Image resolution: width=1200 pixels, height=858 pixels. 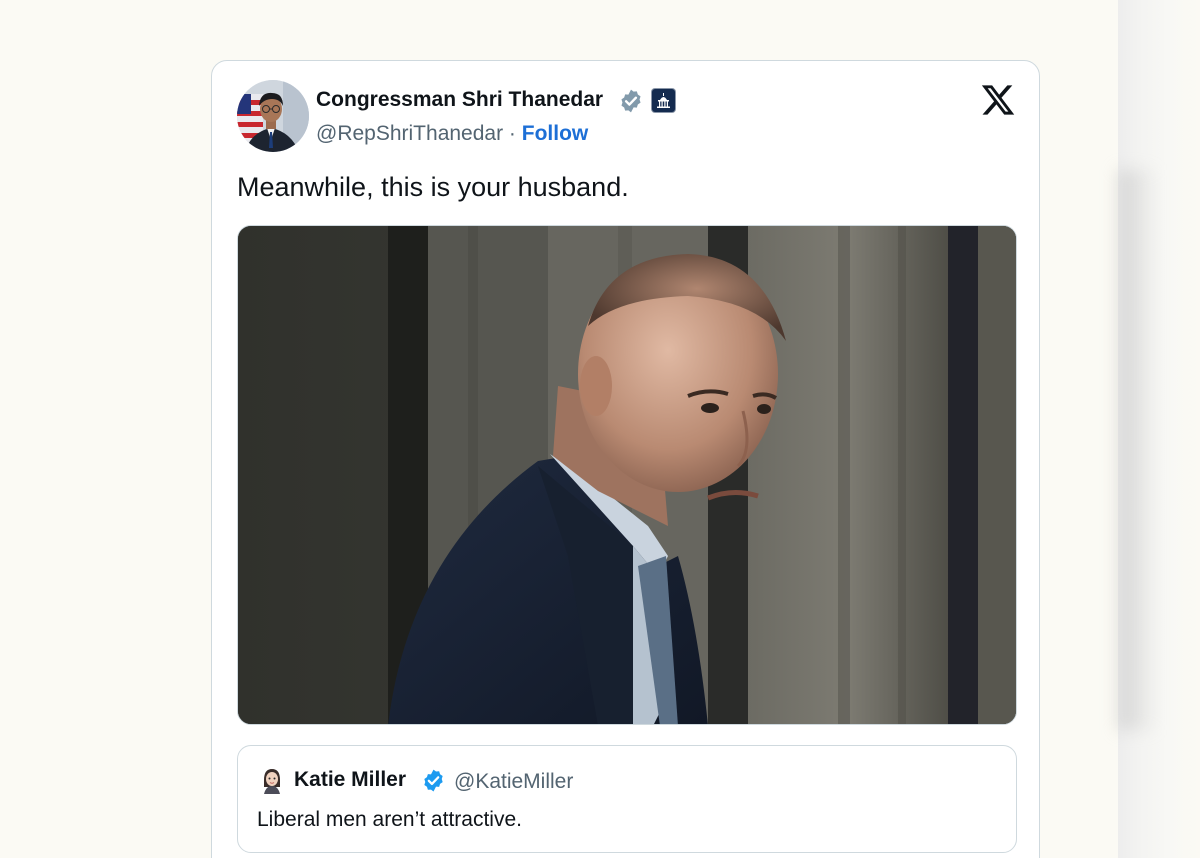 I want to click on author-avatar, so click(x=273, y=116).